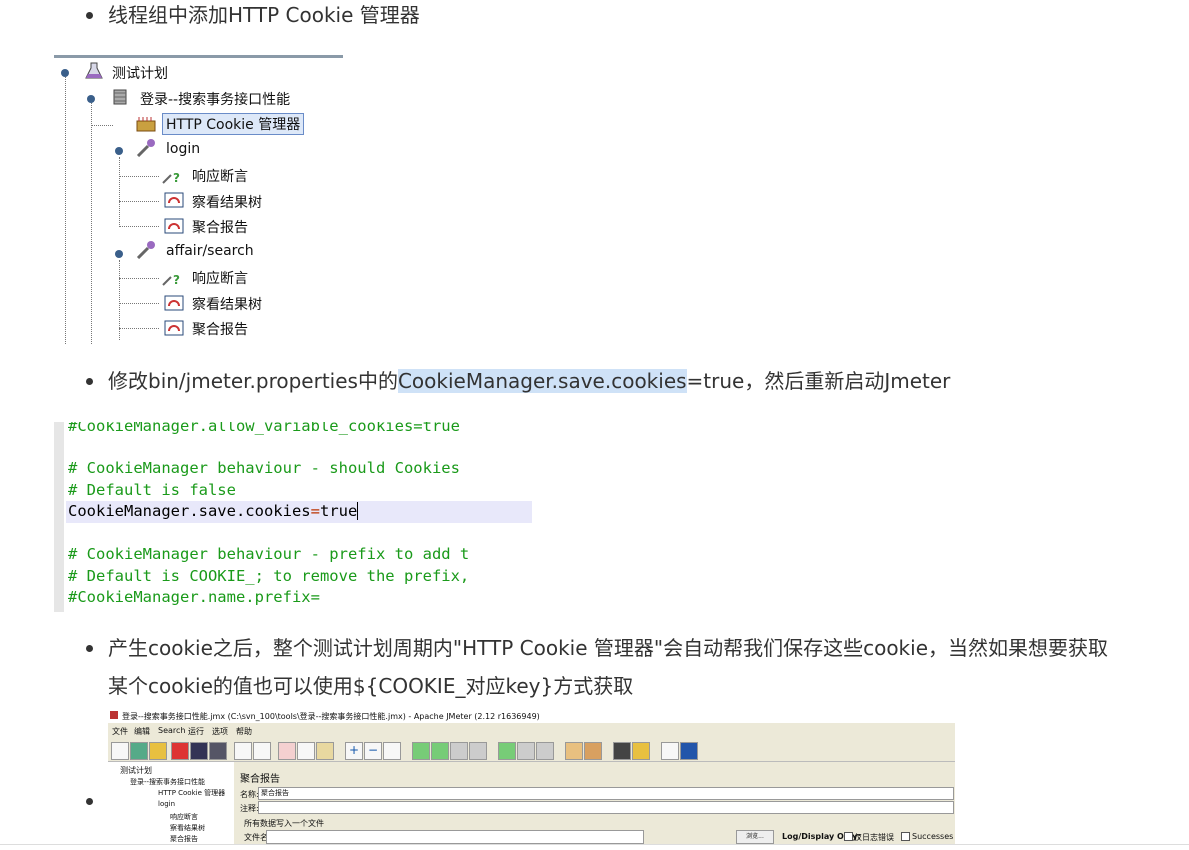 The height and width of the screenshot is (850, 1189). Describe the element at coordinates (187, 828) in the screenshot. I see `tree-item: 察看结果树` at that location.